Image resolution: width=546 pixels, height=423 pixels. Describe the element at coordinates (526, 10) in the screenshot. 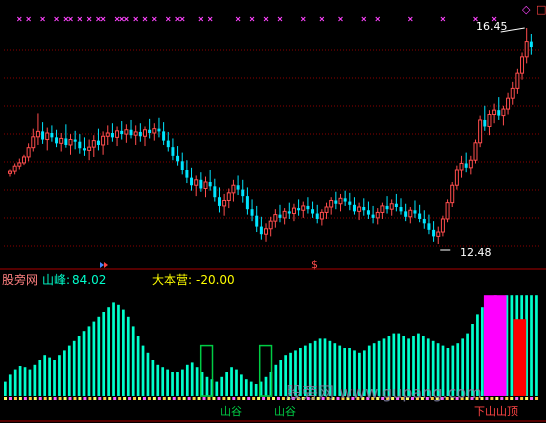

I see `diamond-toggle-icon: ◇` at that location.